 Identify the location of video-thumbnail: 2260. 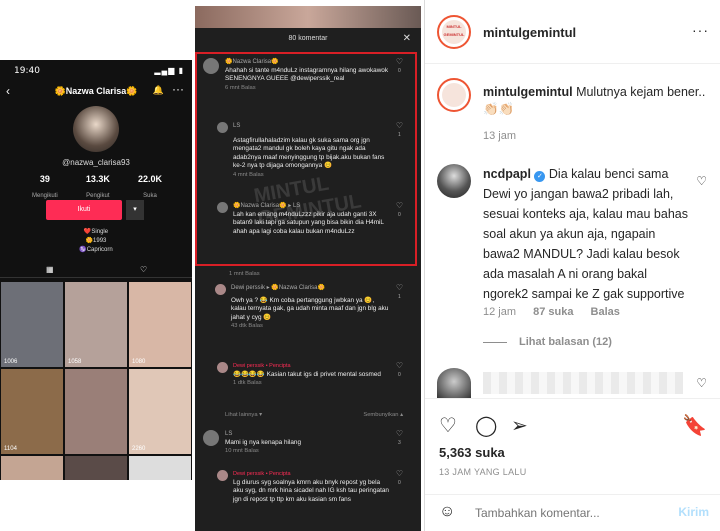
(160, 411).